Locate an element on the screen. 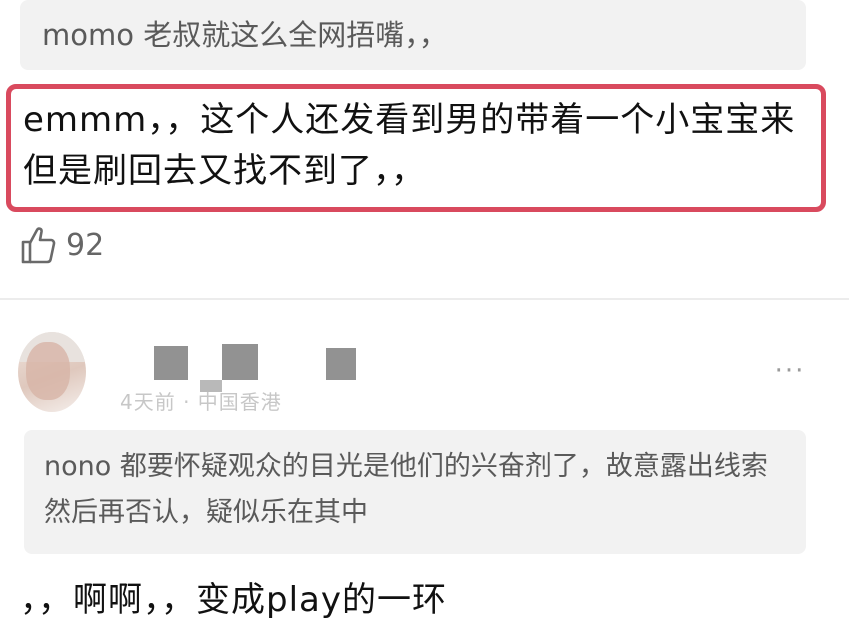 The image size is (849, 644). avatar is located at coordinates (52, 372).